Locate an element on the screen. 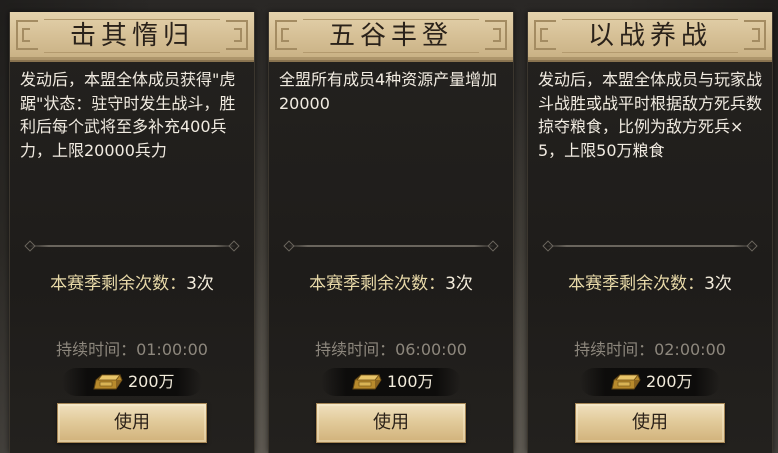 The width and height of the screenshot is (778, 453). card-title: 击其惰归 is located at coordinates (131, 36).